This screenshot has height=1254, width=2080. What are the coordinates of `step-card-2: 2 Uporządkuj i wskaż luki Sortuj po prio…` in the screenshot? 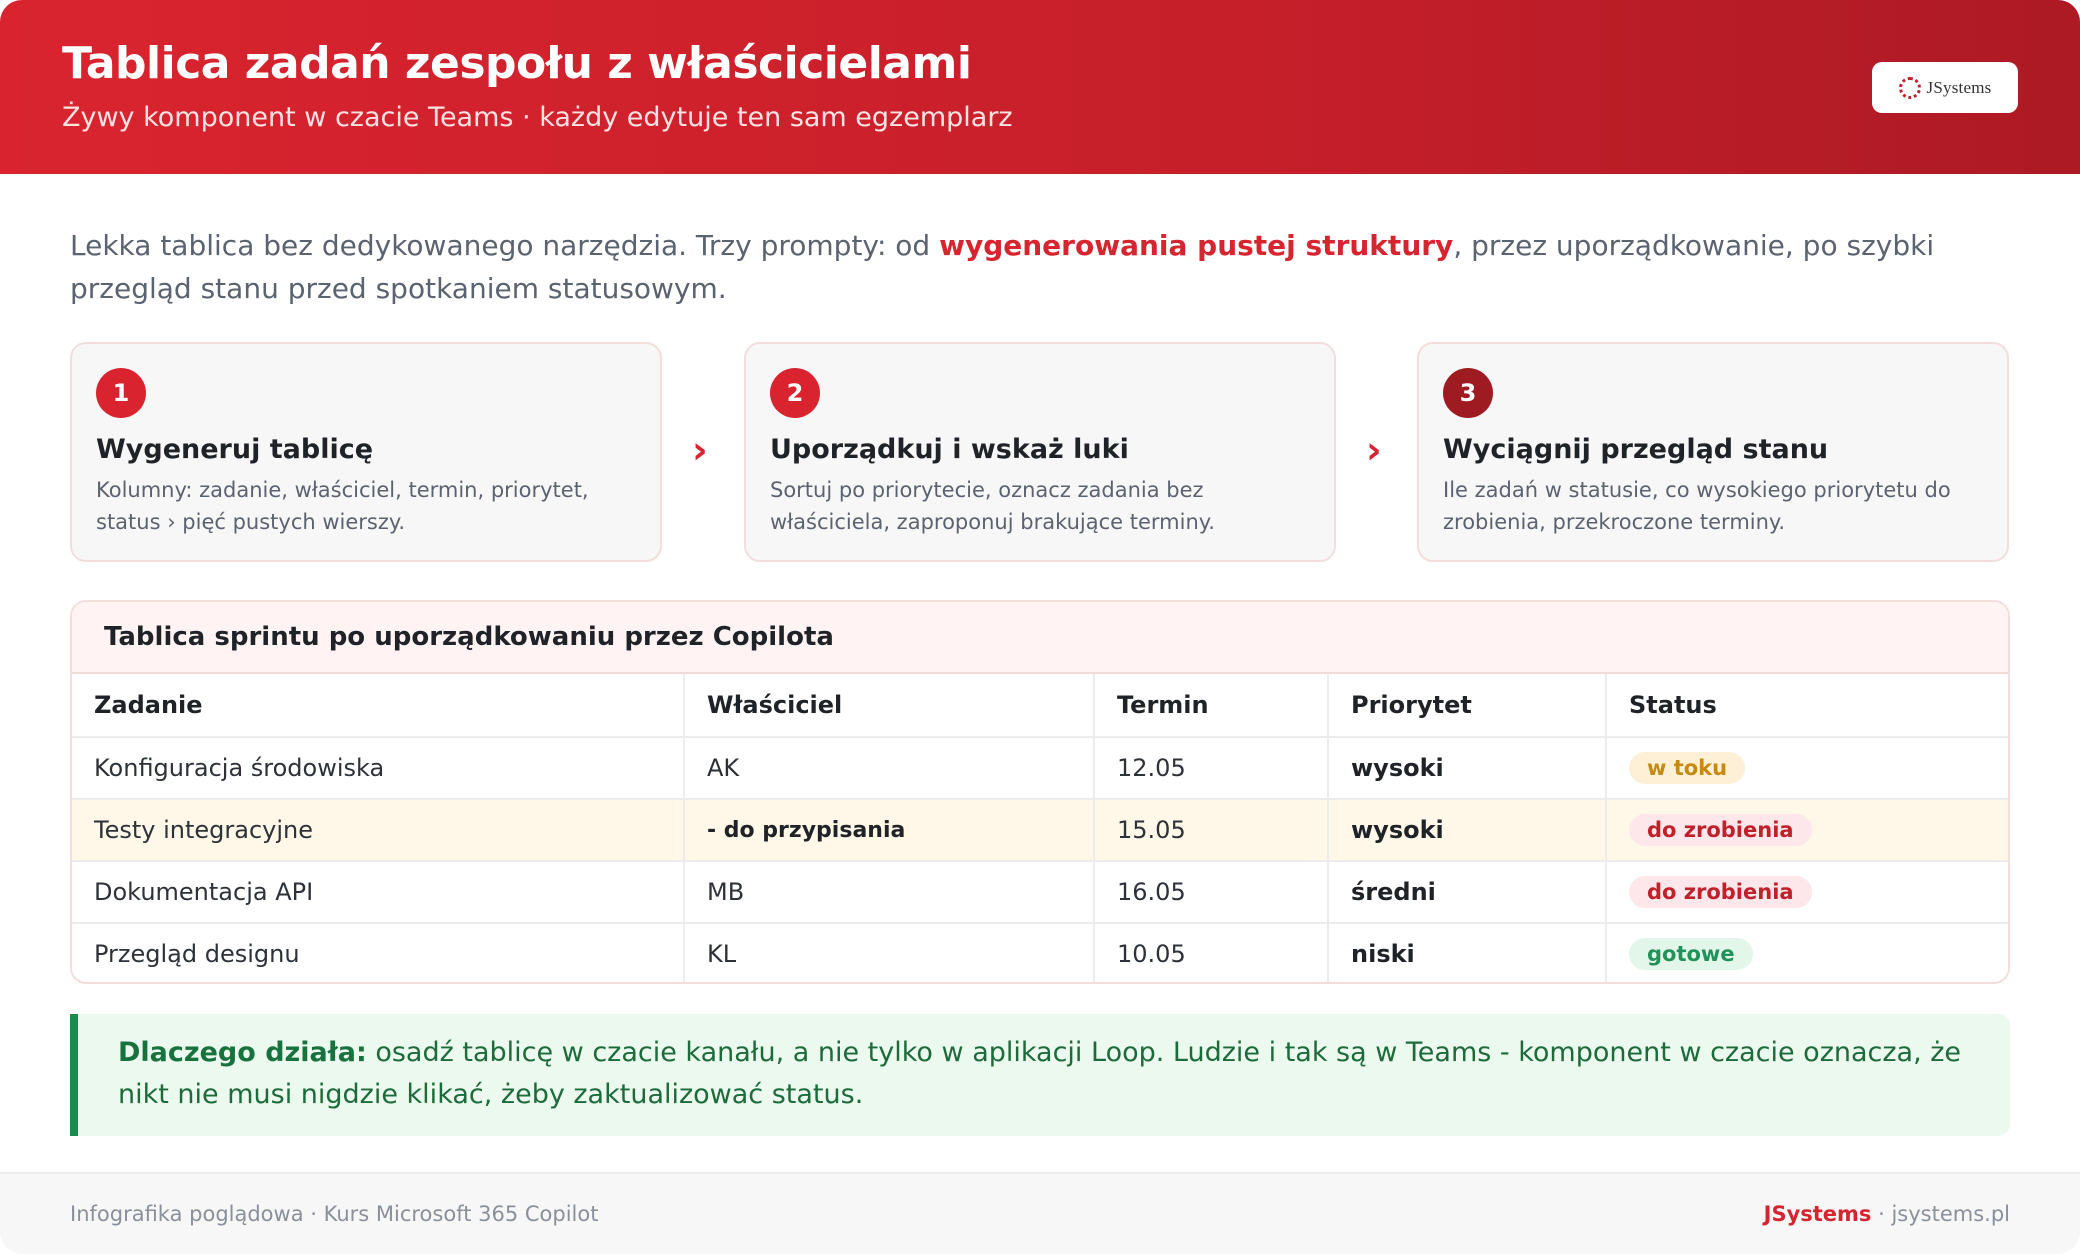 It's located at (1040, 452).